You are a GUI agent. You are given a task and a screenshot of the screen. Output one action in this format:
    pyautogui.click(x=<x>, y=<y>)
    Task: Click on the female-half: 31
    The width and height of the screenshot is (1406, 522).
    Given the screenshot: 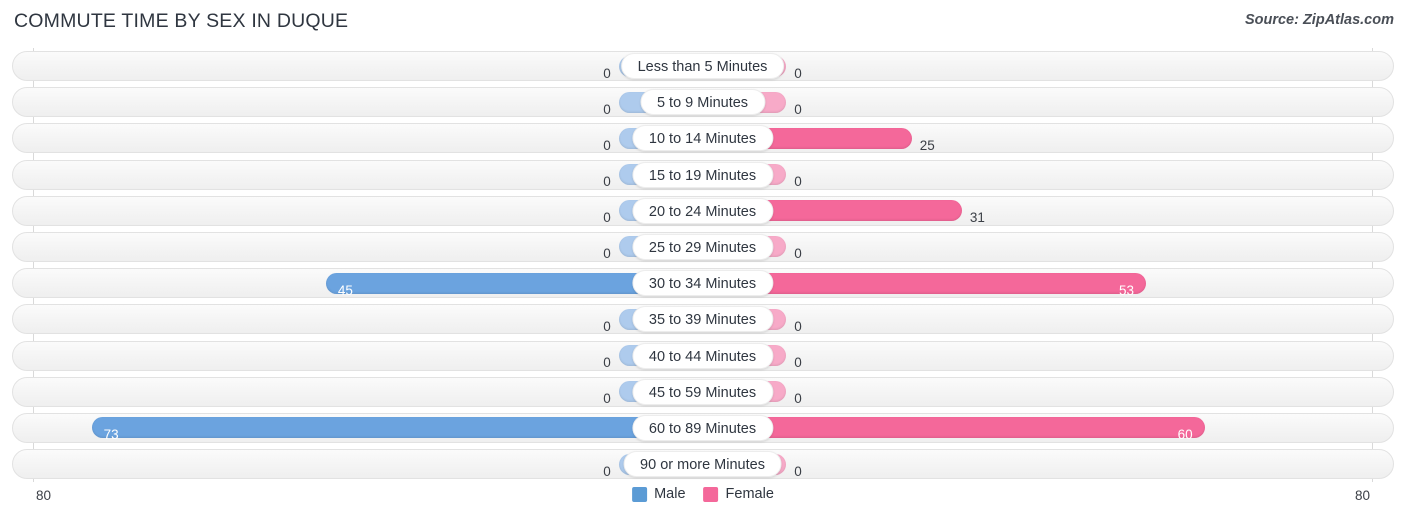 What is the action you would take?
    pyautogui.click(x=1037, y=212)
    